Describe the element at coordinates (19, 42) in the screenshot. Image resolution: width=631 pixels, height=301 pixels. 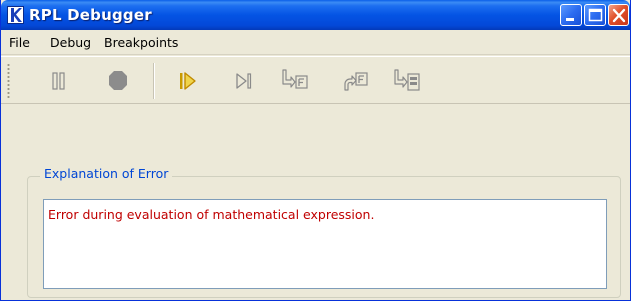
I see `menu-file: File` at that location.